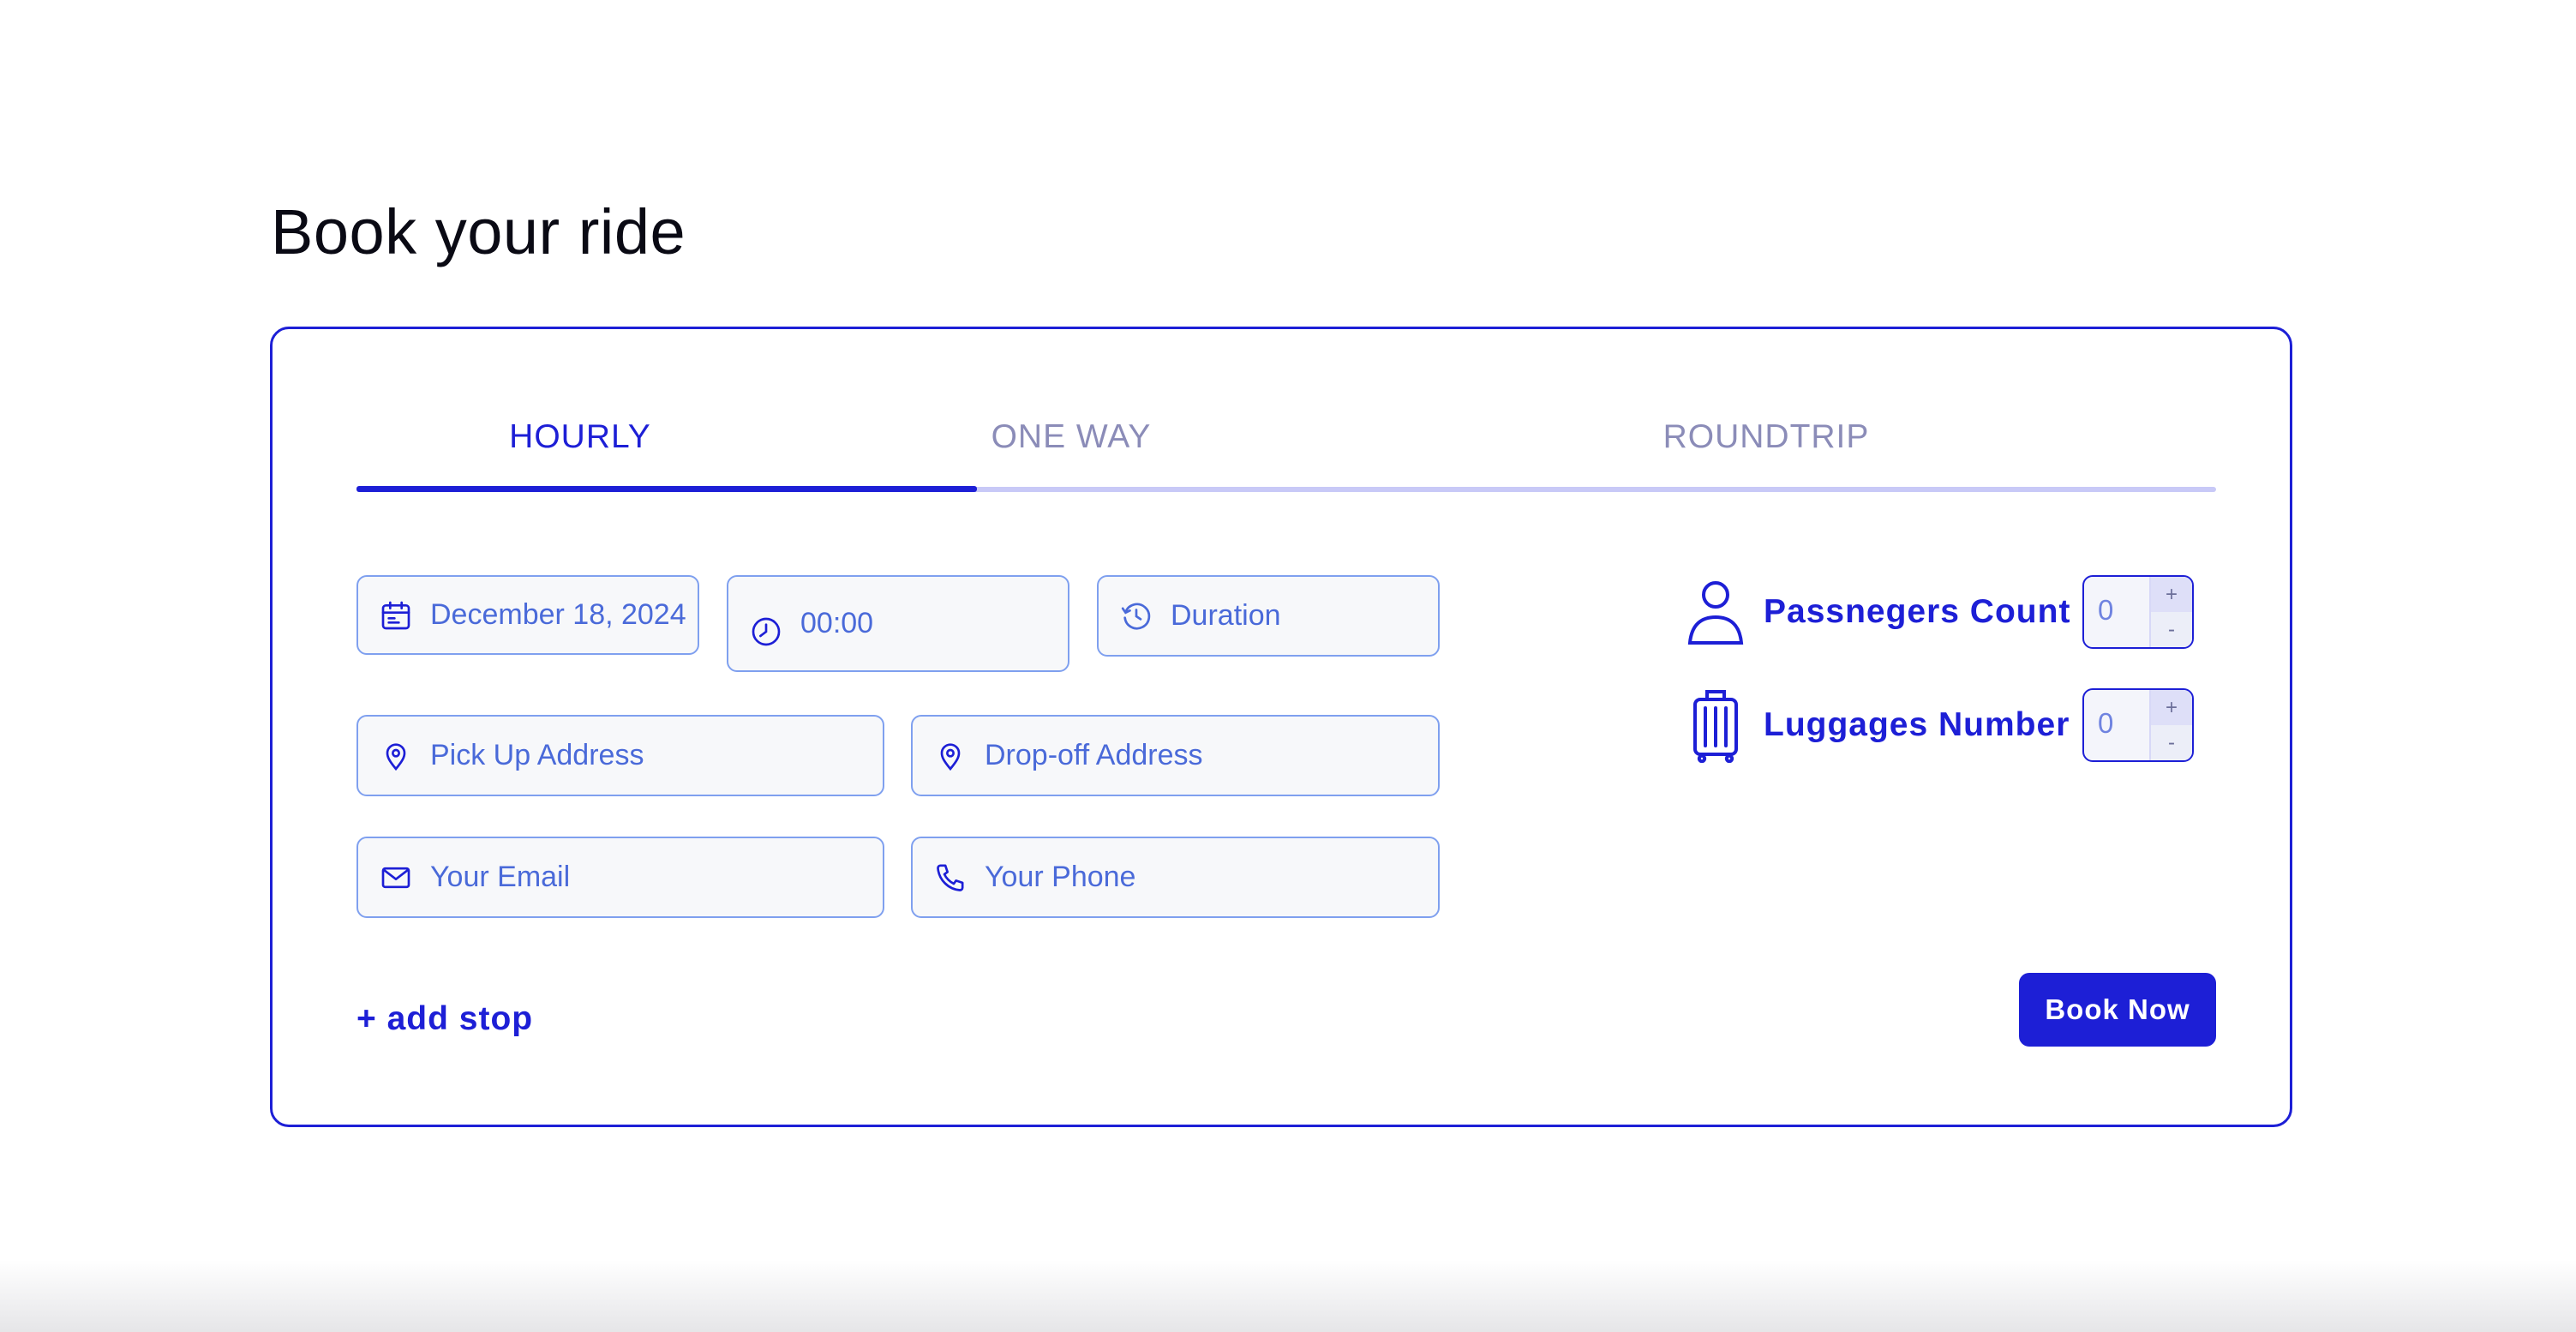 This screenshot has height=1332, width=2576. What do you see at coordinates (1094, 755) in the screenshot?
I see `dropoff-placeholder: Drop-off Address` at bounding box center [1094, 755].